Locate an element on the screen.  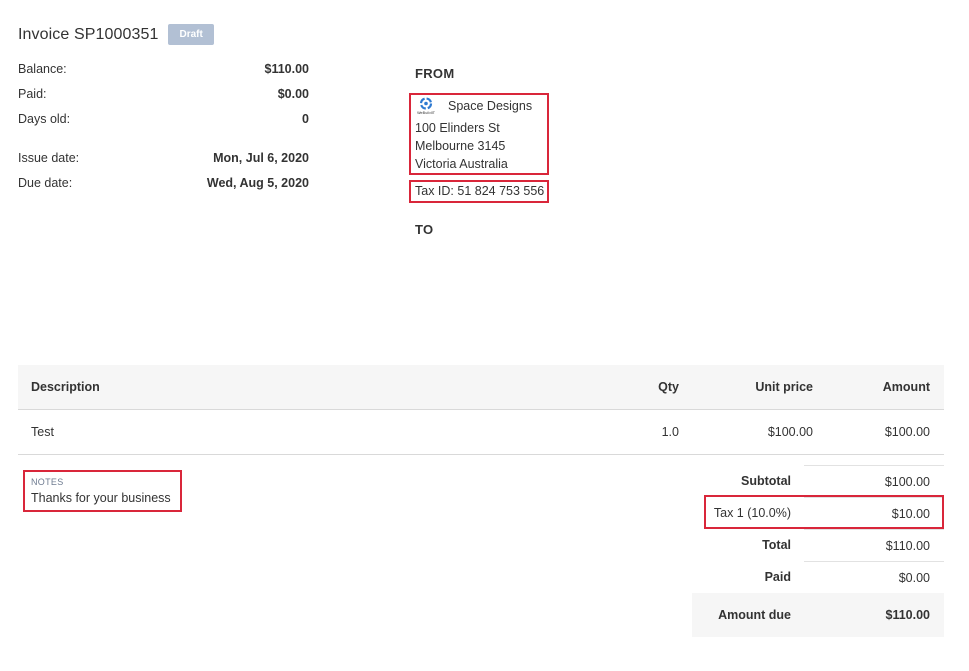
invoice-header: Invoice SP1000351 Draft is located at coordinates (116, 34).